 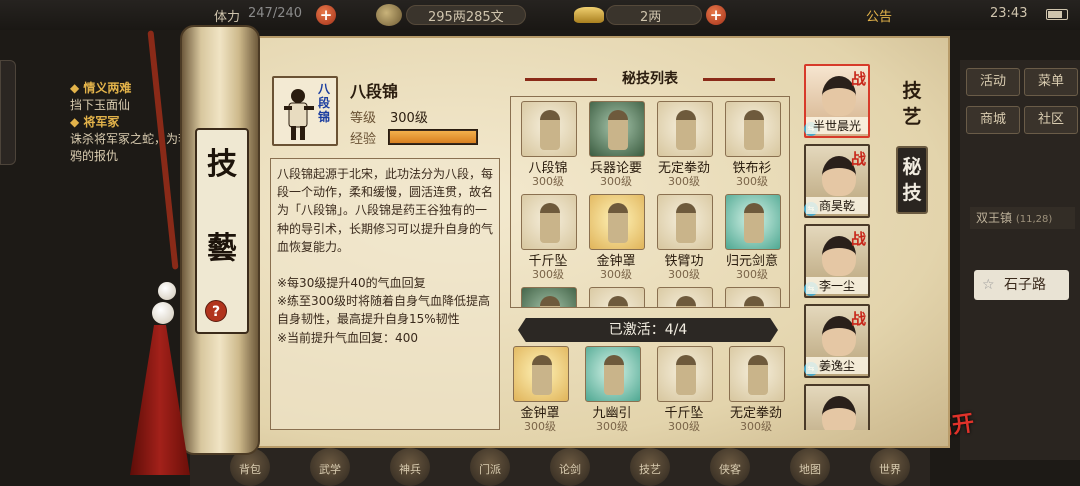 What do you see at coordinates (837, 341) in the screenshot?
I see `hero-card: 战⇆姜逸尘` at bounding box center [837, 341].